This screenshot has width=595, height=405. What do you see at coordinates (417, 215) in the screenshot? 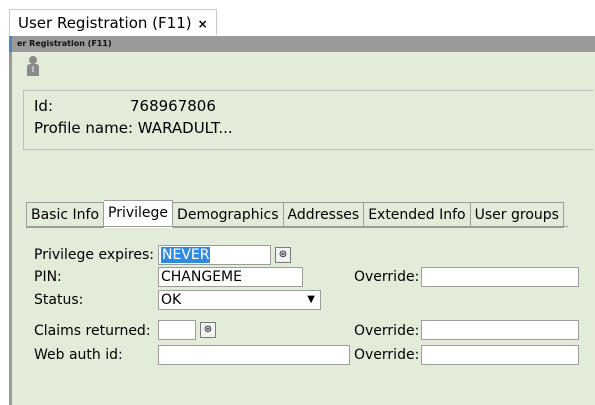
I see `tab-extended-info: Extended Info` at bounding box center [417, 215].